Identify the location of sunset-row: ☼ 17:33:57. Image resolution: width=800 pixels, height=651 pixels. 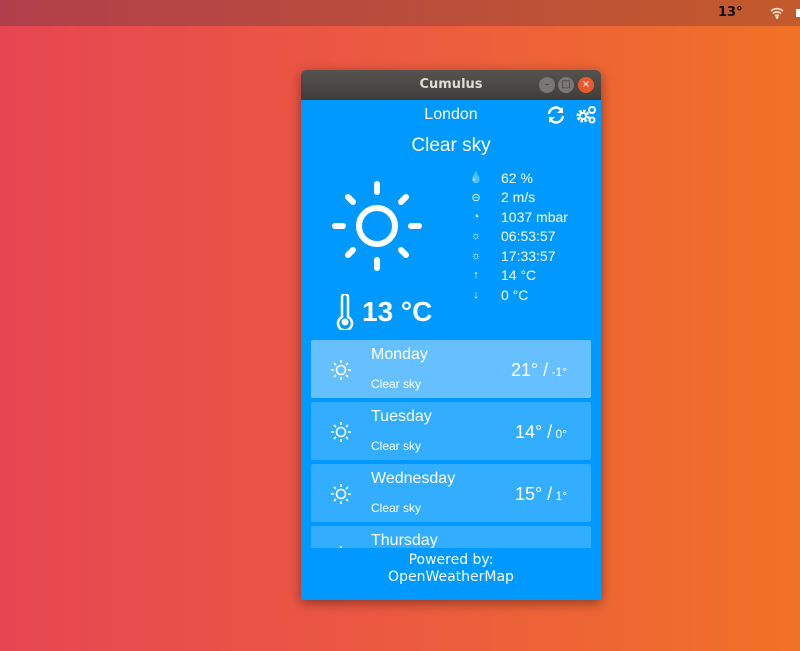
(516, 256).